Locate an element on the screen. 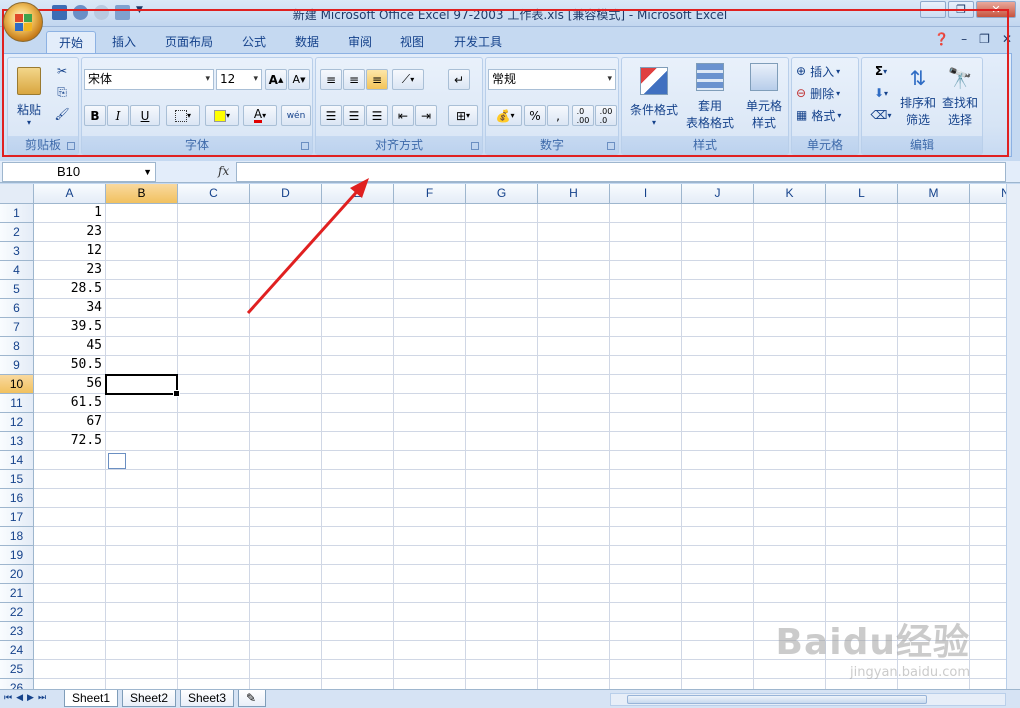 The image size is (1020, 708). office-logo-icon is located at coordinates (24, 23).